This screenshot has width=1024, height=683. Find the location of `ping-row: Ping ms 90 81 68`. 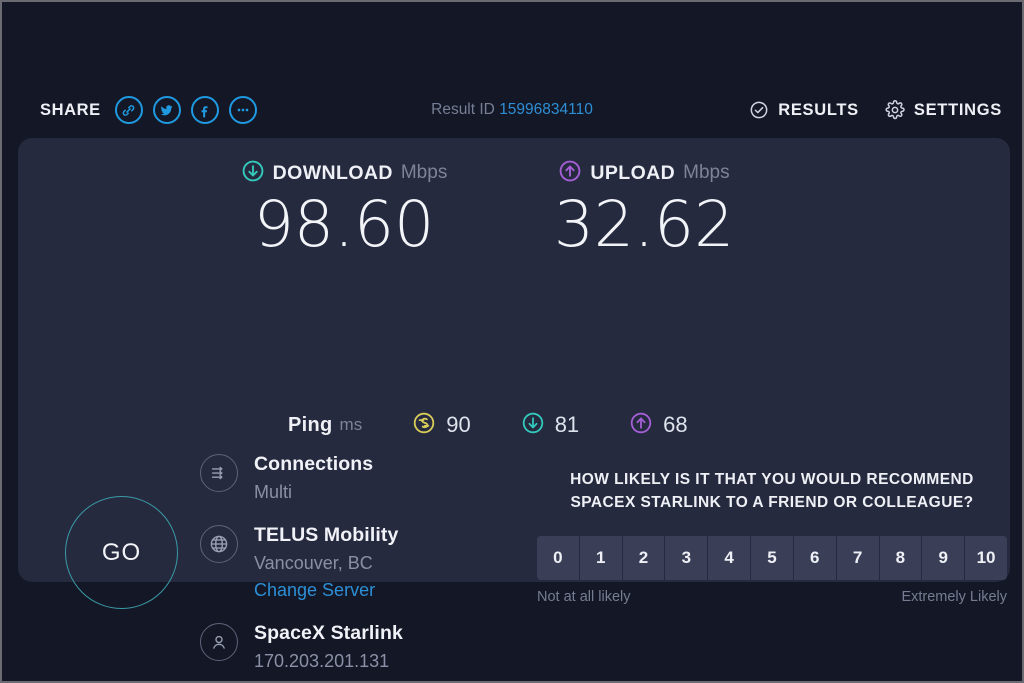

ping-row: Ping ms 90 81 68 is located at coordinates (488, 425).